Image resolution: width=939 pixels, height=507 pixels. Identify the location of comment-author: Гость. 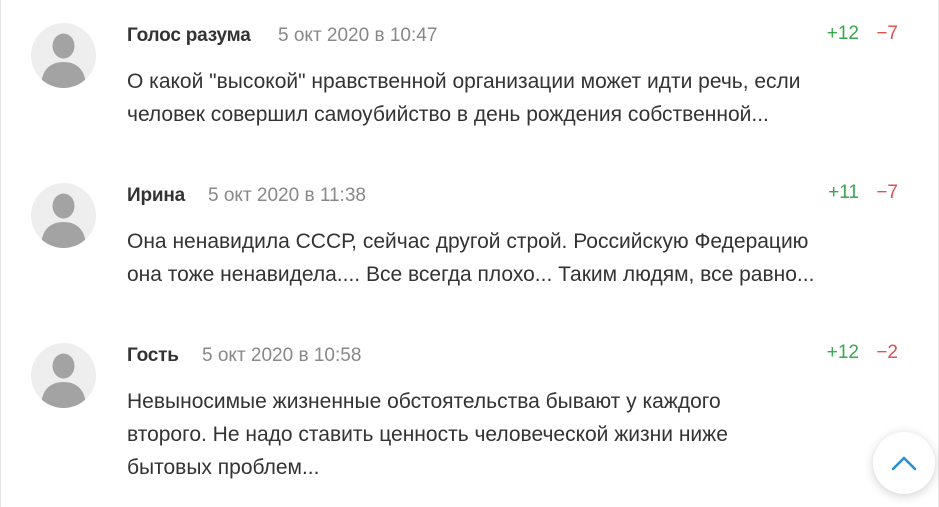
(153, 356).